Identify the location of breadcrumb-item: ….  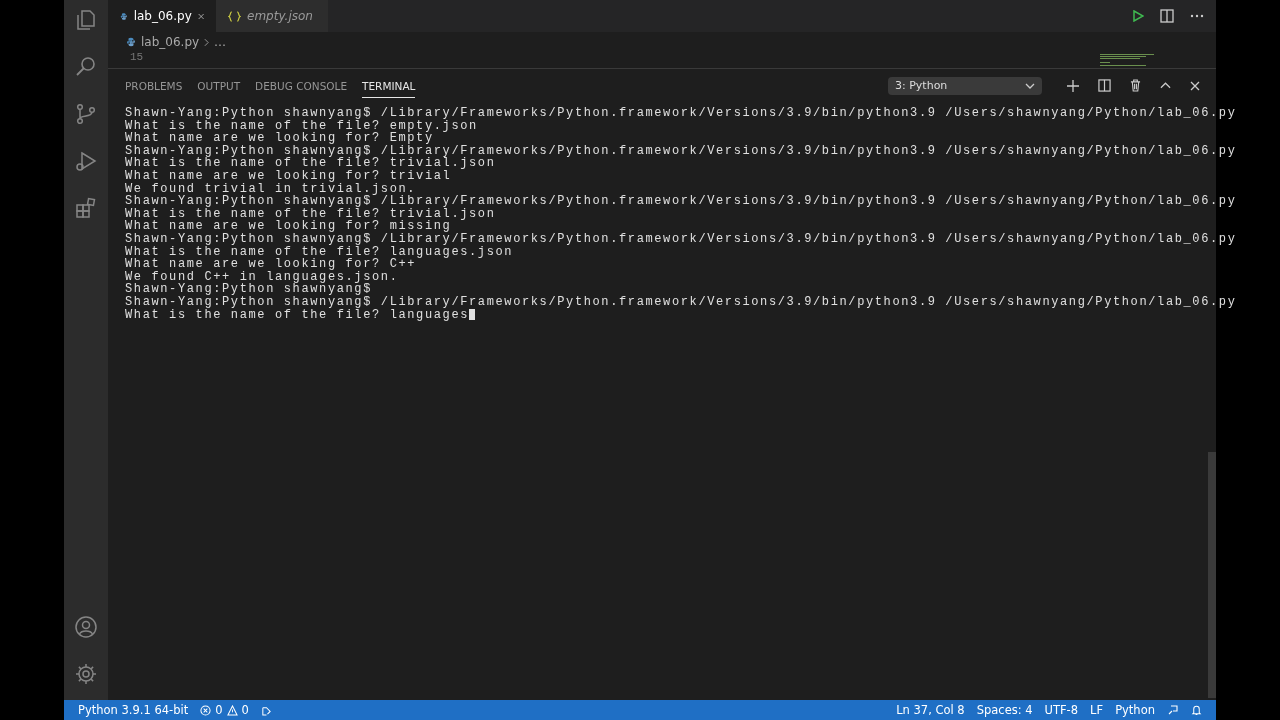
(220, 42).